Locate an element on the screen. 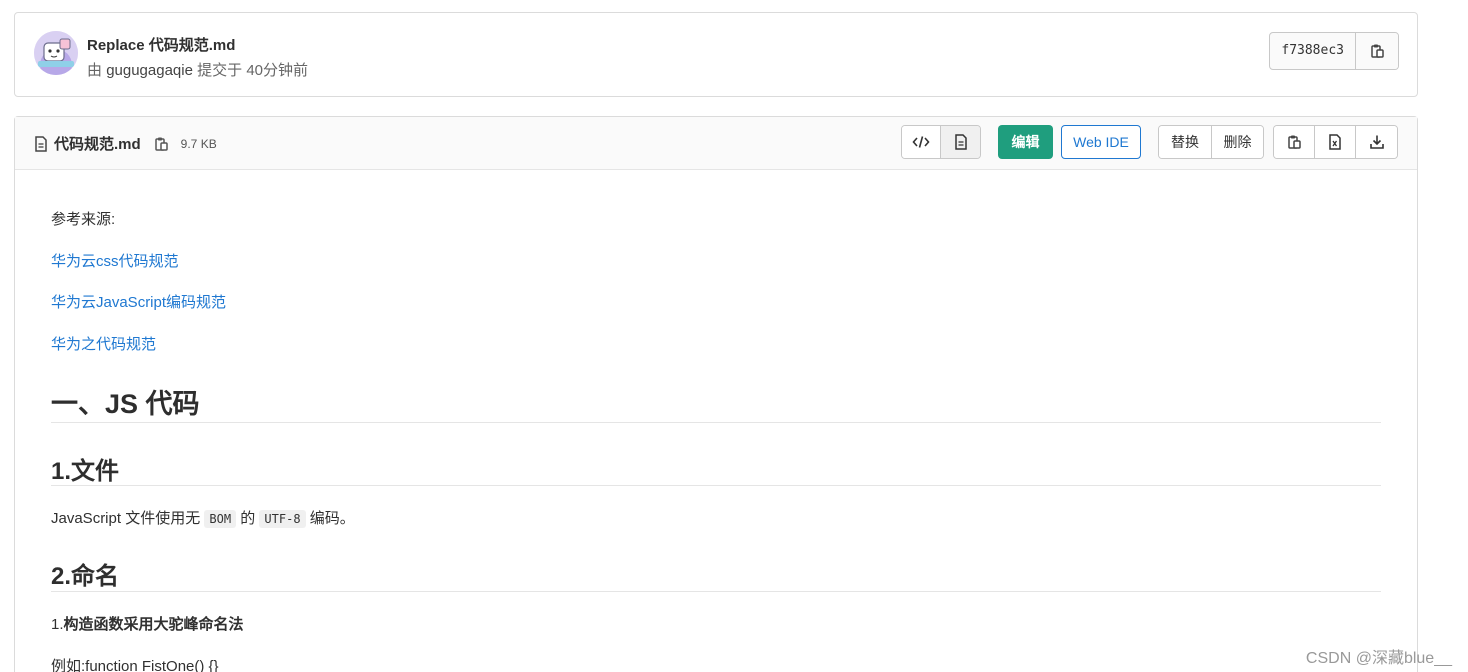 This screenshot has height=672, width=1468. display-rendered-button is located at coordinates (960, 142).